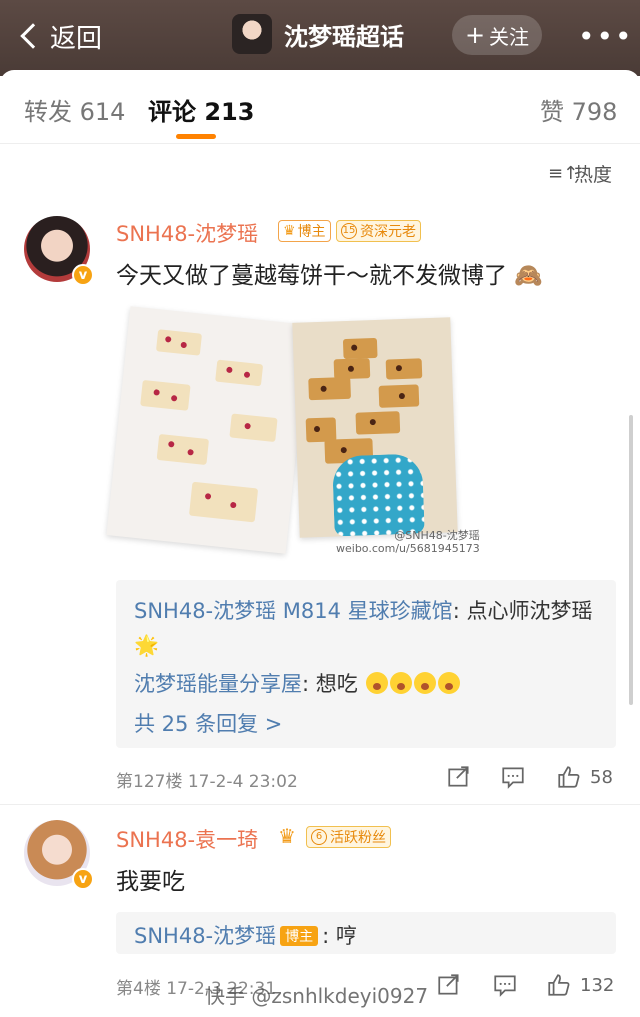 The image size is (640, 1017). Describe the element at coordinates (196, 136) in the screenshot. I see `active-tab-indicator` at that location.